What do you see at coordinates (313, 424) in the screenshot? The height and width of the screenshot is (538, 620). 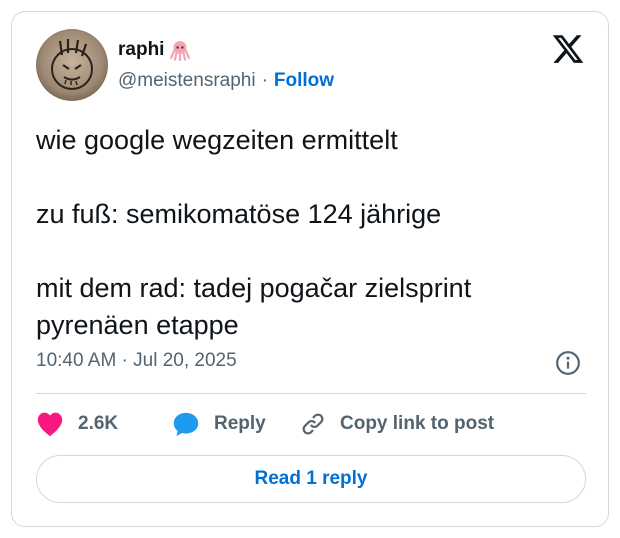 I see `link-icon` at bounding box center [313, 424].